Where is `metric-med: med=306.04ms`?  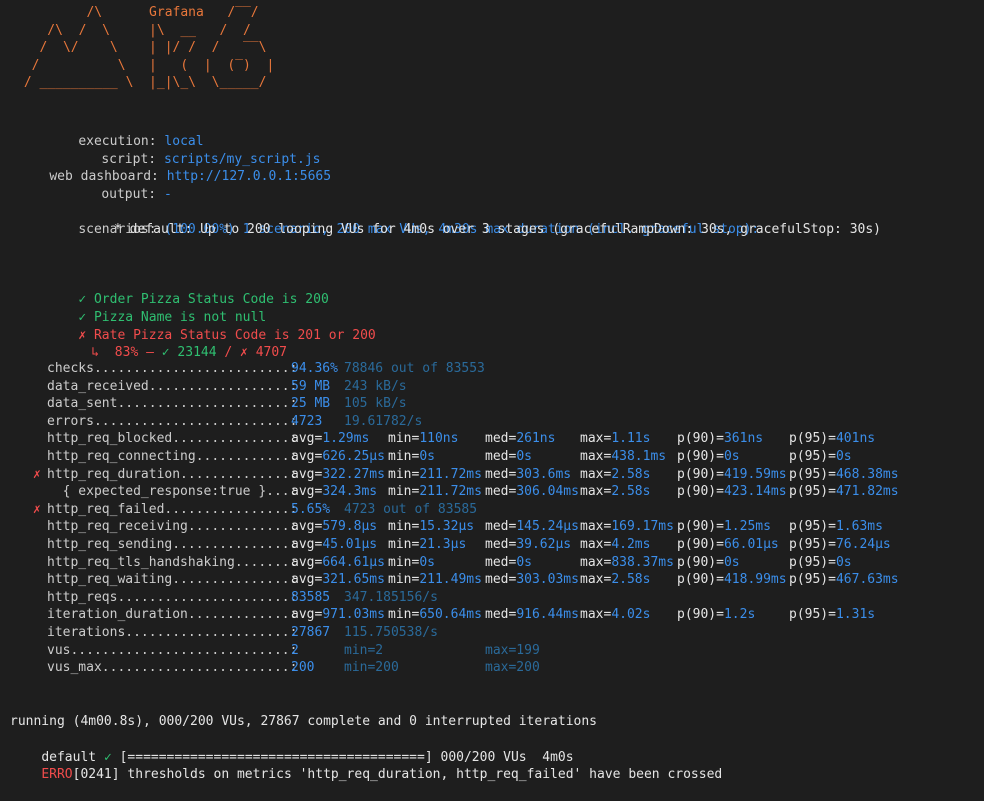
metric-med: med=306.04ms is located at coordinates (532, 492).